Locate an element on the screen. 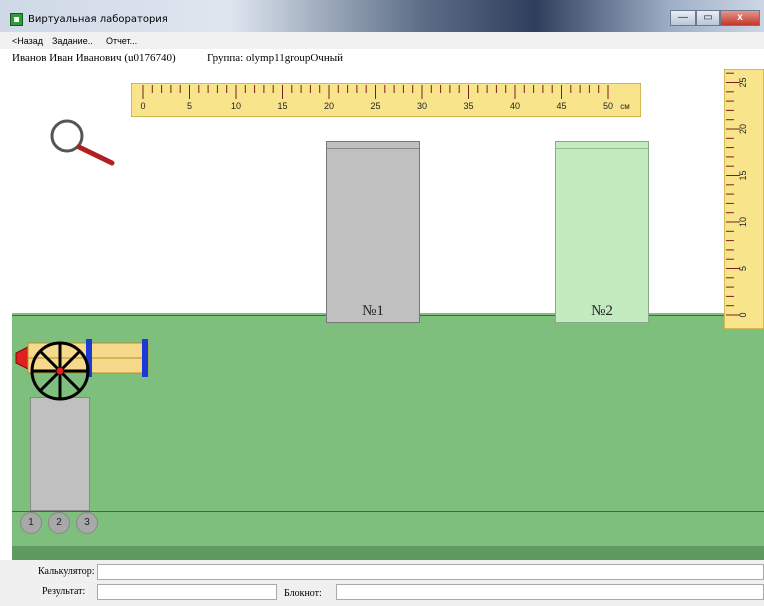  calculator-input is located at coordinates (430, 572).